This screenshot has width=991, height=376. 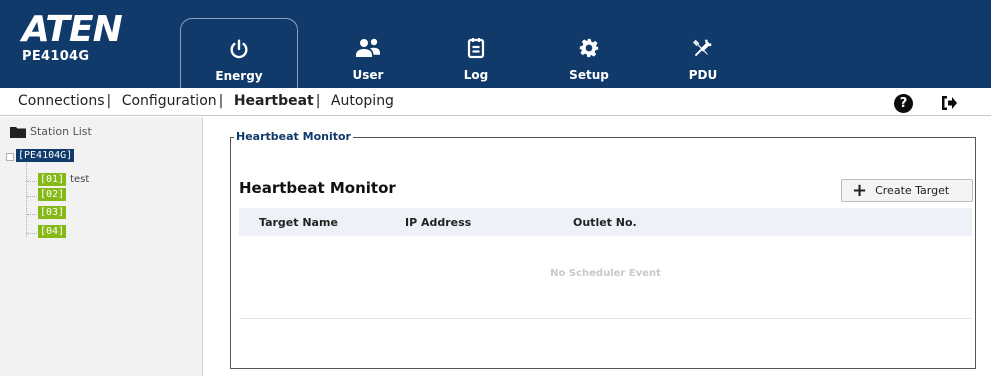 I want to click on port-tag: [02], so click(x=52, y=194).